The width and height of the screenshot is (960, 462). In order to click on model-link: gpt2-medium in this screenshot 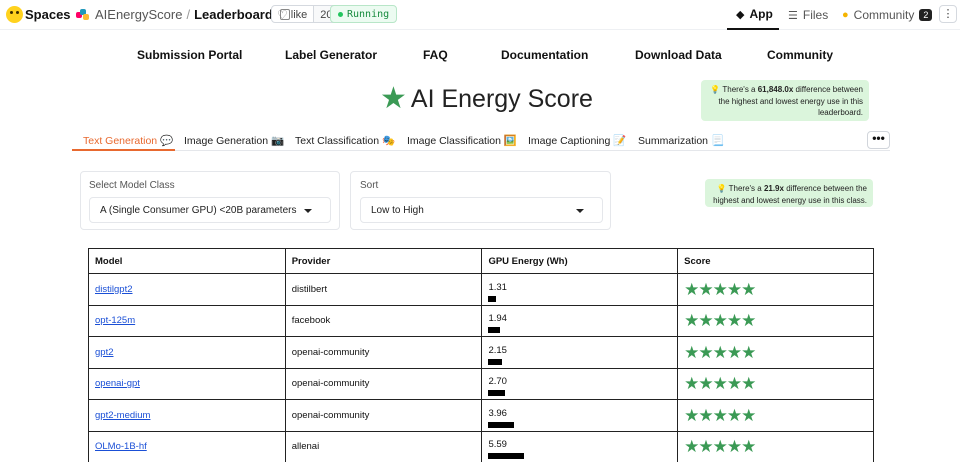, I will do `click(122, 415)`.